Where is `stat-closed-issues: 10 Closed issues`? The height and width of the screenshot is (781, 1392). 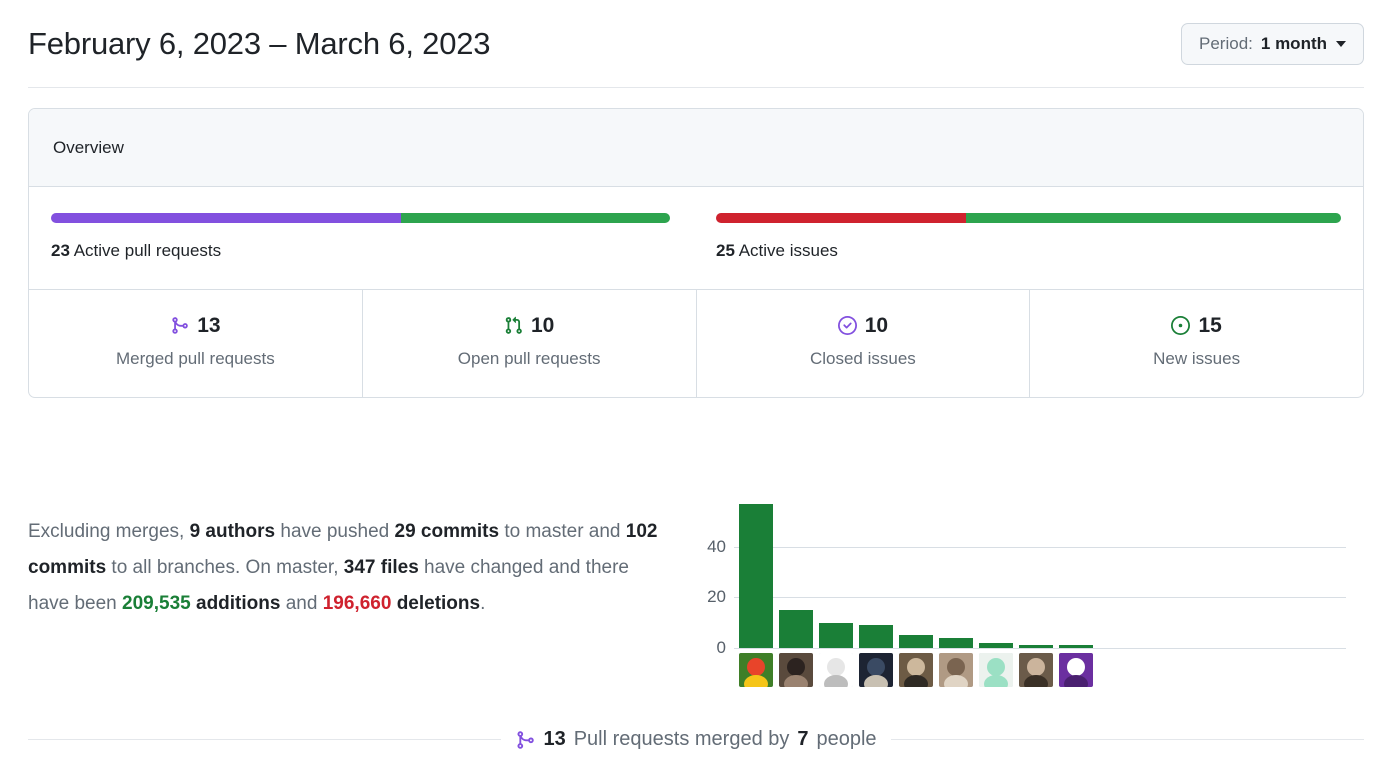
stat-closed-issues: 10 Closed issues is located at coordinates (864, 343).